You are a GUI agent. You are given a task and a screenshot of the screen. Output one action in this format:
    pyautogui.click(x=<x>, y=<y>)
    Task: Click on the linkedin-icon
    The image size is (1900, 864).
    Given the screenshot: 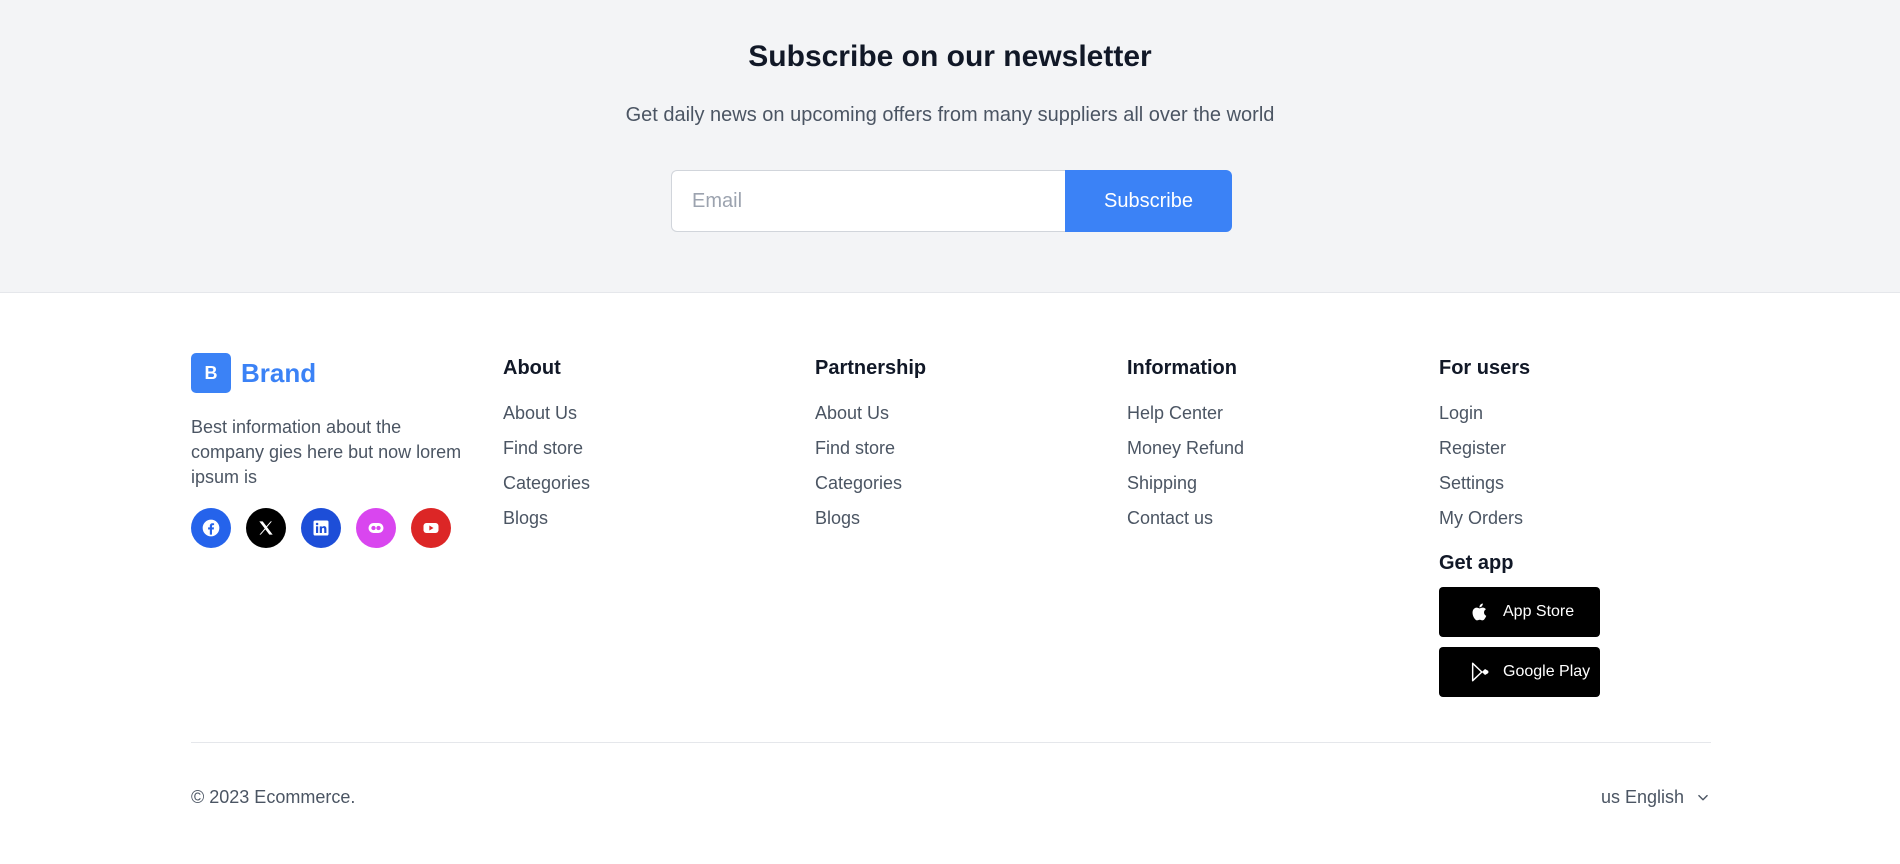 What is the action you would take?
    pyautogui.click(x=321, y=528)
    